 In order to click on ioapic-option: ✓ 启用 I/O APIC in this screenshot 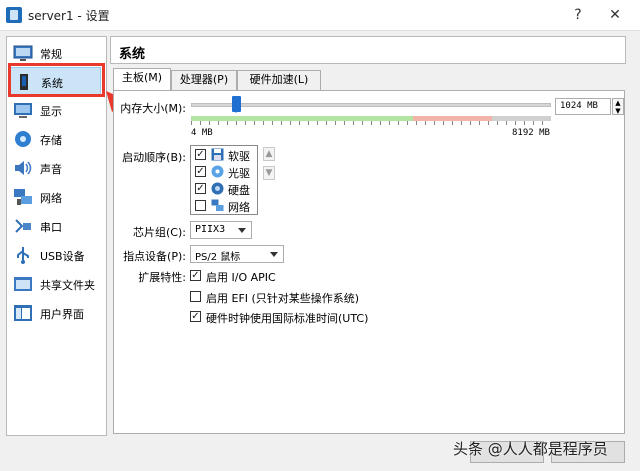, I will do `click(340, 276)`.